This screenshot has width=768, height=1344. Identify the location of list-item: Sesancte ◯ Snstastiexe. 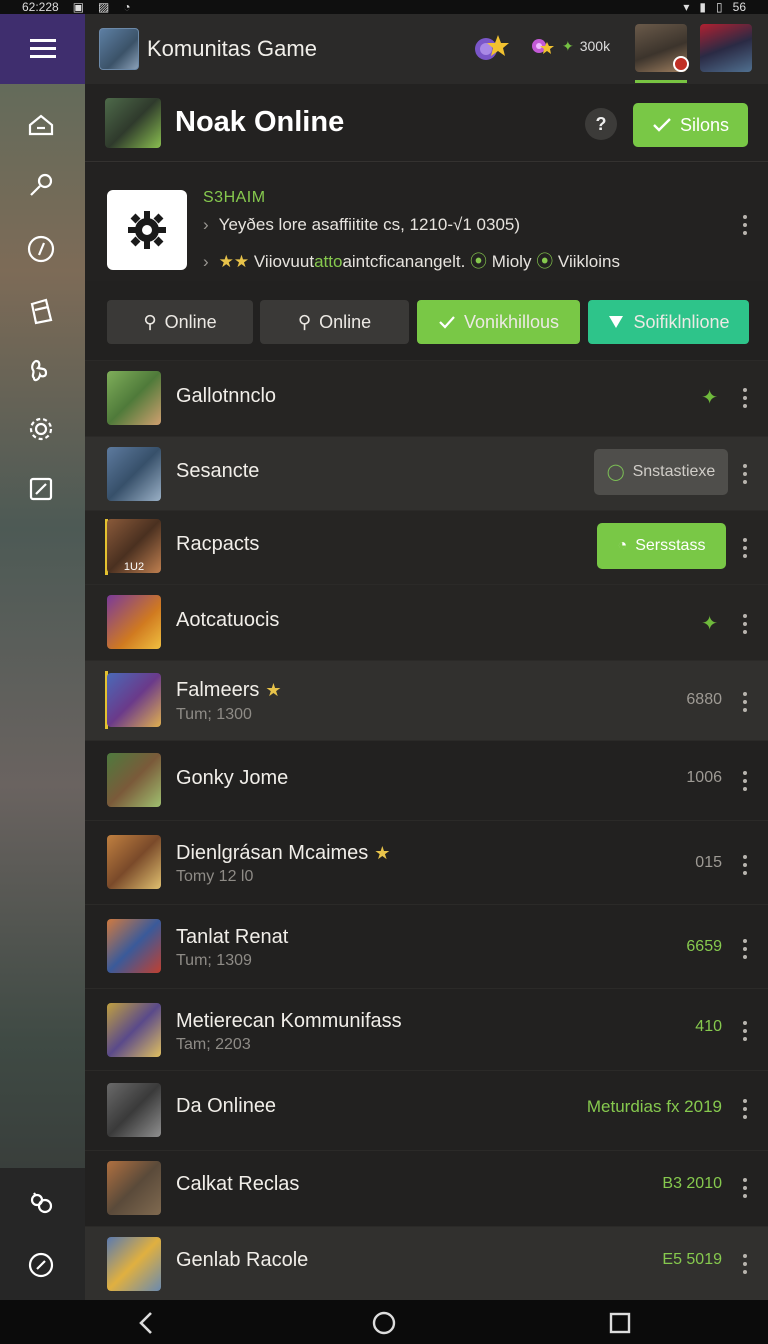
(426, 473).